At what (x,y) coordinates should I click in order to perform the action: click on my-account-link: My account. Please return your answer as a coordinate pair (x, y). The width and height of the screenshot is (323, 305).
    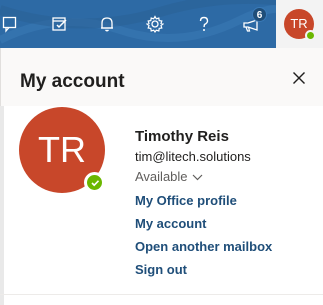
    Looking at the image, I should click on (203, 224).